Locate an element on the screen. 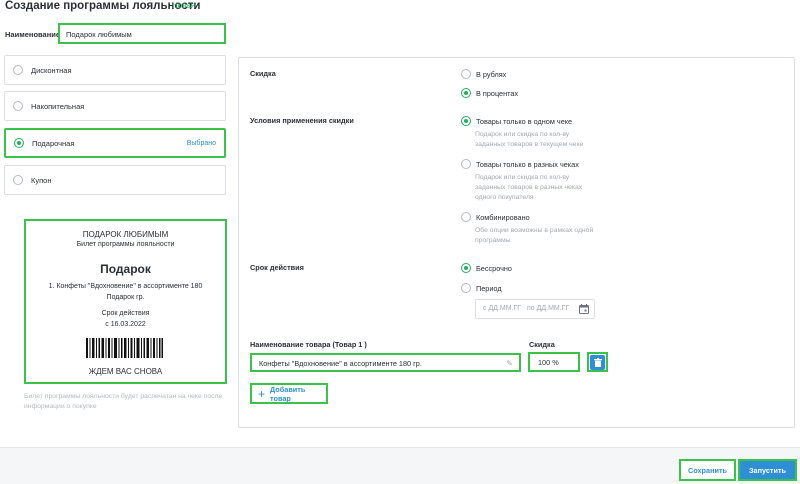 Image resolution: width=800 pixels, height=484 pixels. date-from-placeholder: с ДД.ММ.ГГ is located at coordinates (502, 308).